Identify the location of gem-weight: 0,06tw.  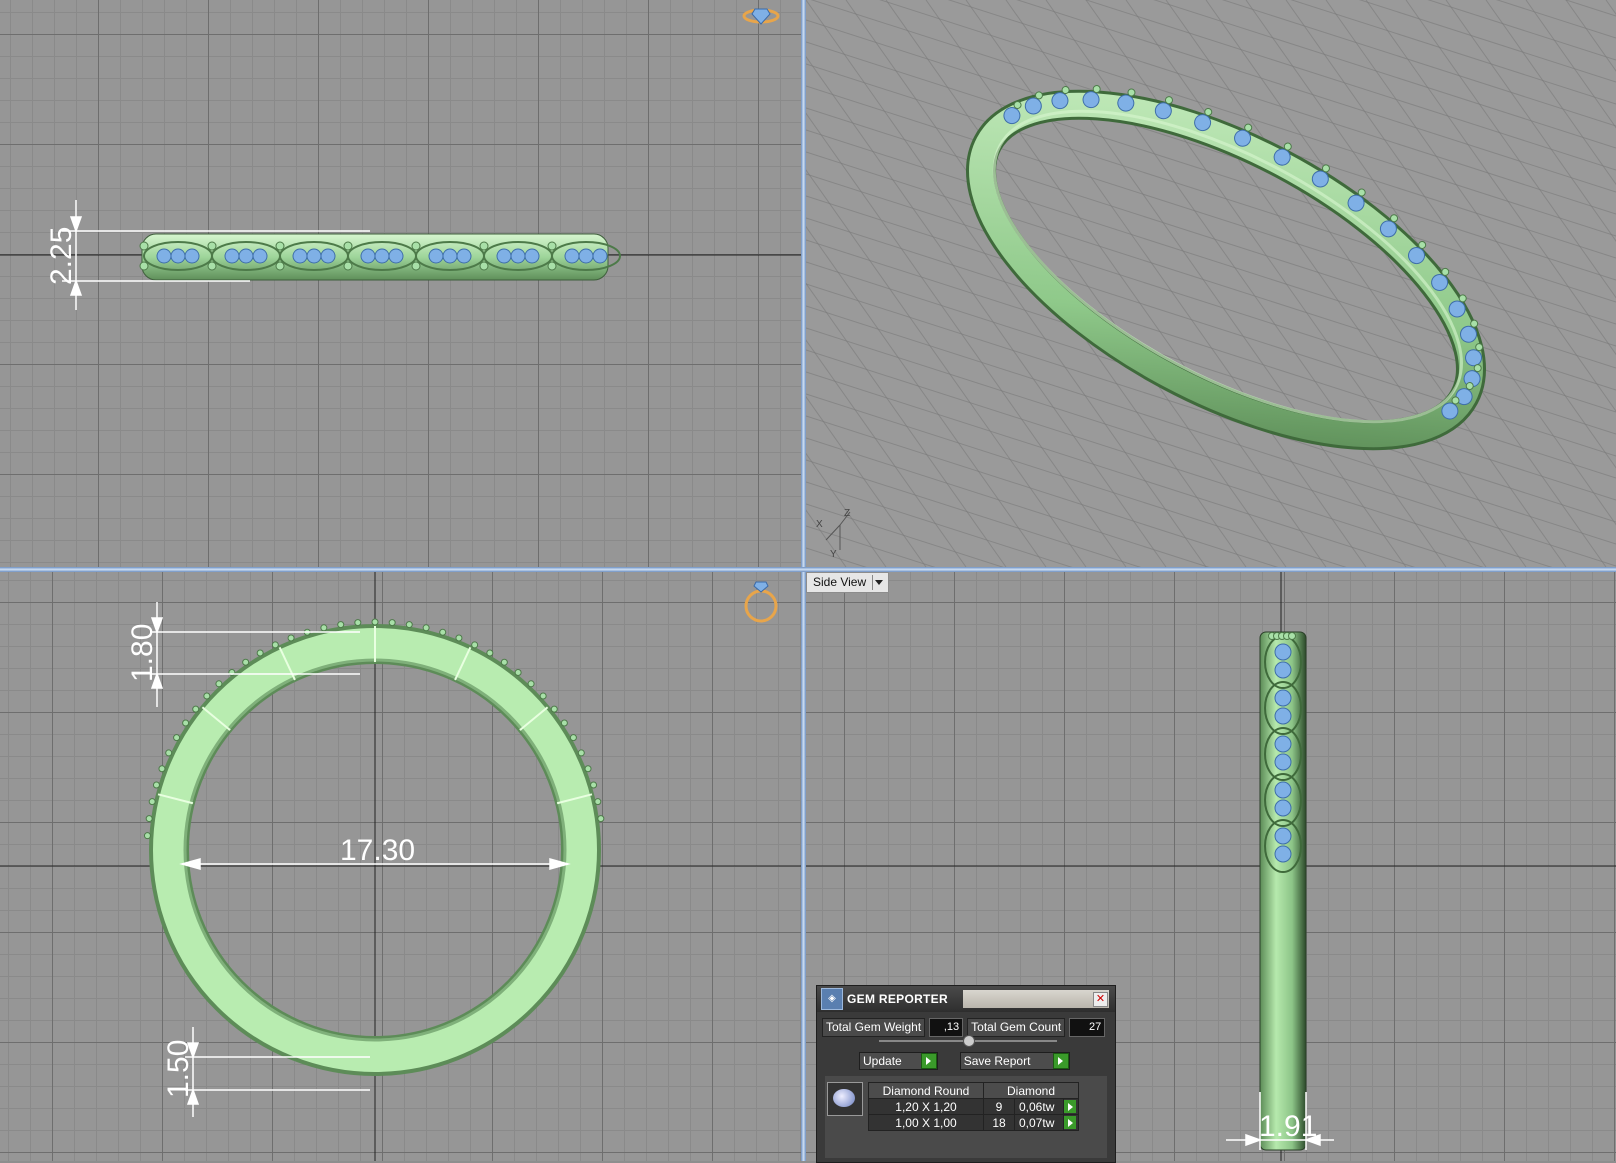
(1039, 1106).